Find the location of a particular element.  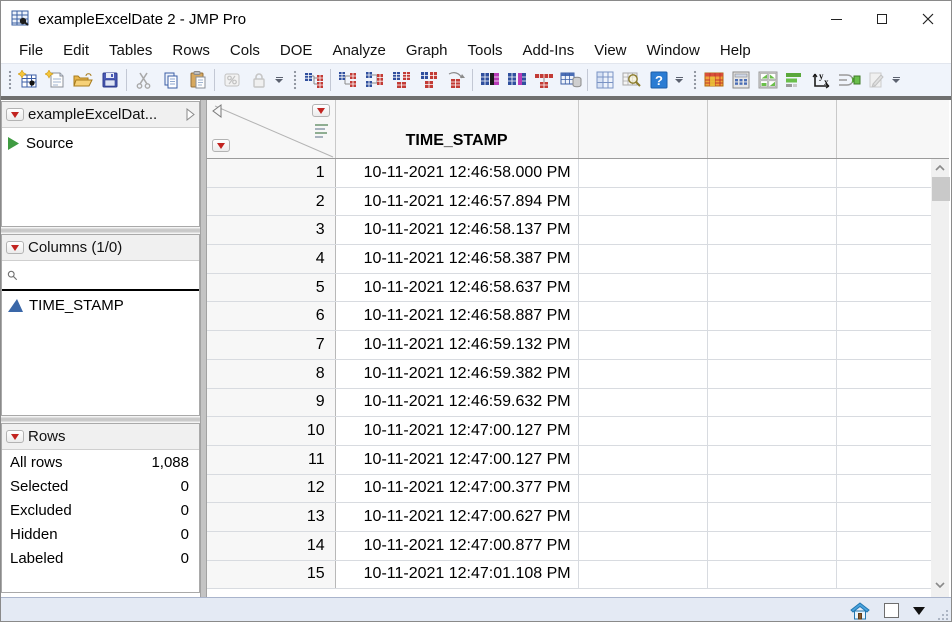

copy-icon is located at coordinates (170, 80).